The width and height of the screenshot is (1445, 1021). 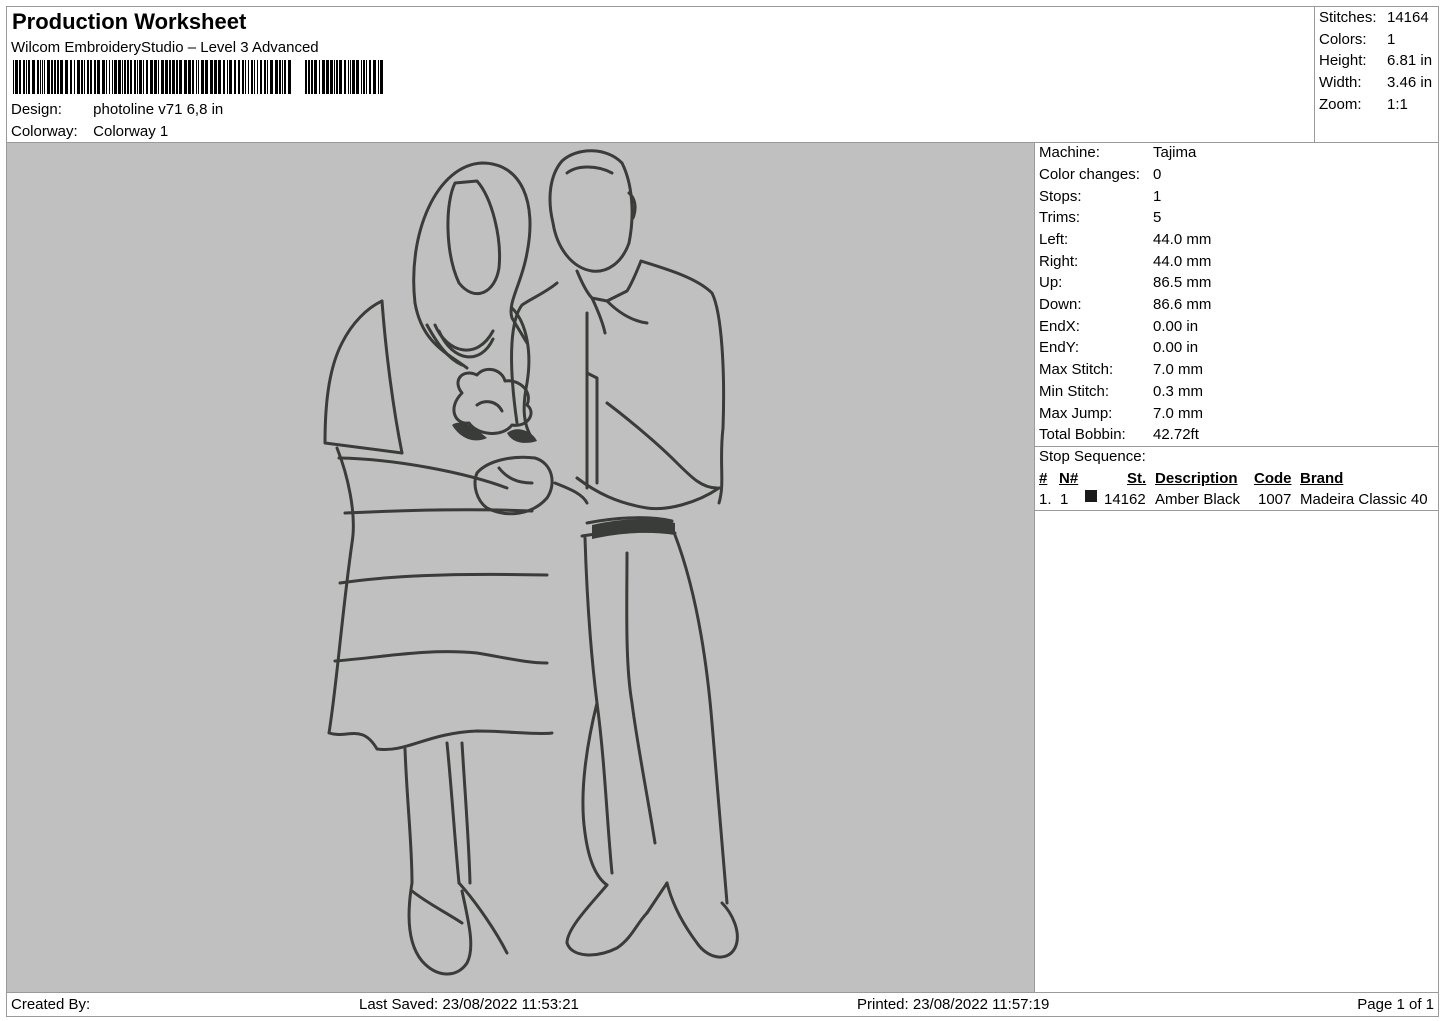 What do you see at coordinates (1064, 499) in the screenshot?
I see `row-needle: 1` at bounding box center [1064, 499].